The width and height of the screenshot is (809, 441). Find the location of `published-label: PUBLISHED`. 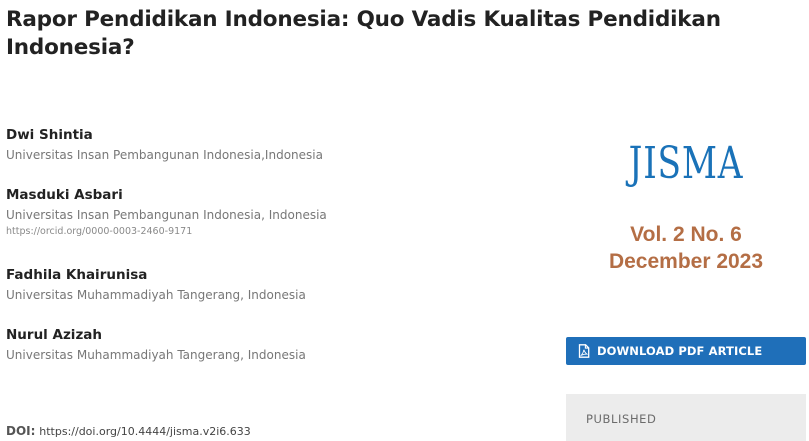

published-label: PUBLISHED is located at coordinates (621, 419).